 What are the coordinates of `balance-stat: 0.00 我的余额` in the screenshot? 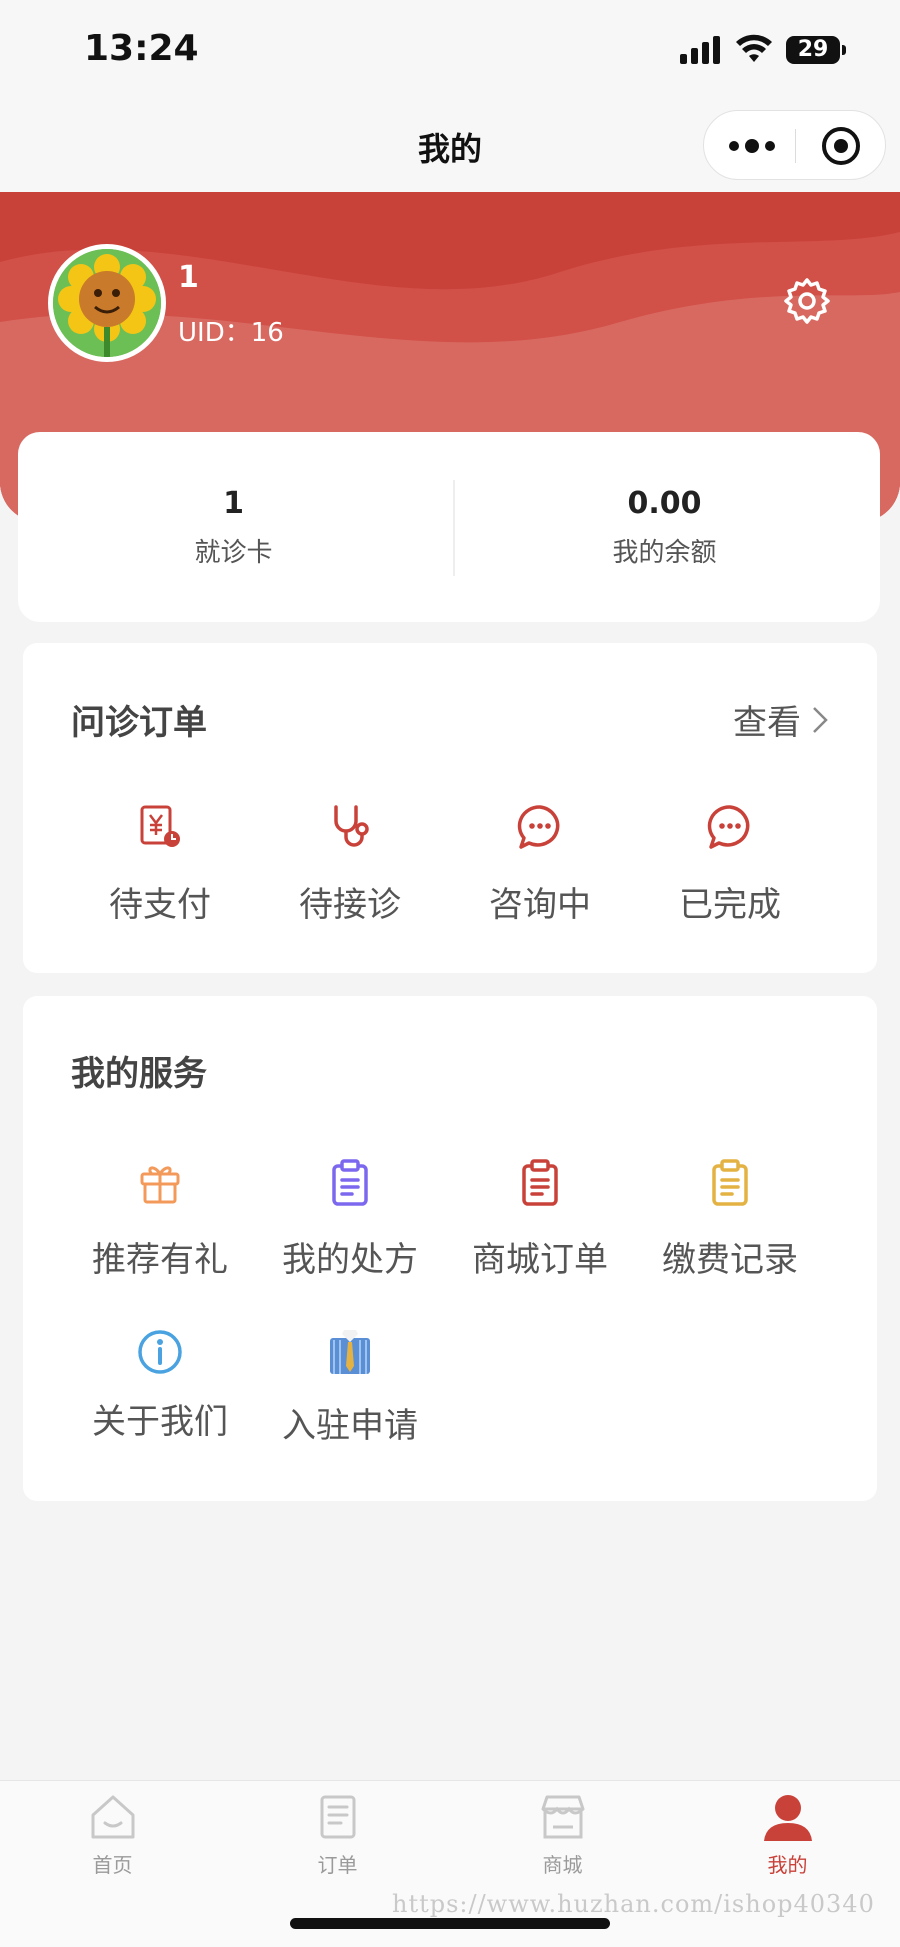 It's located at (664, 527).